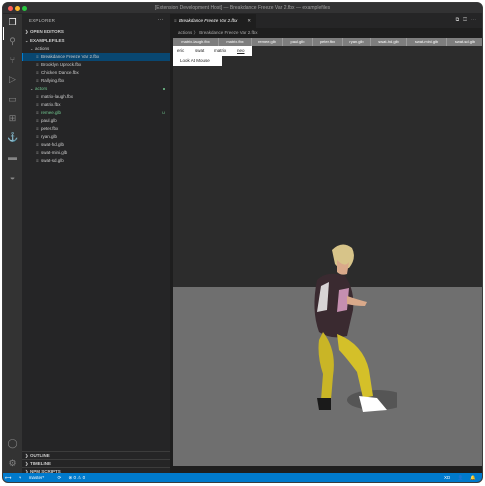 The height and width of the screenshot is (486, 485). What do you see at coordinates (196, 42) in the screenshot?
I see `animation-button: matrix-laugh.fbx` at bounding box center [196, 42].